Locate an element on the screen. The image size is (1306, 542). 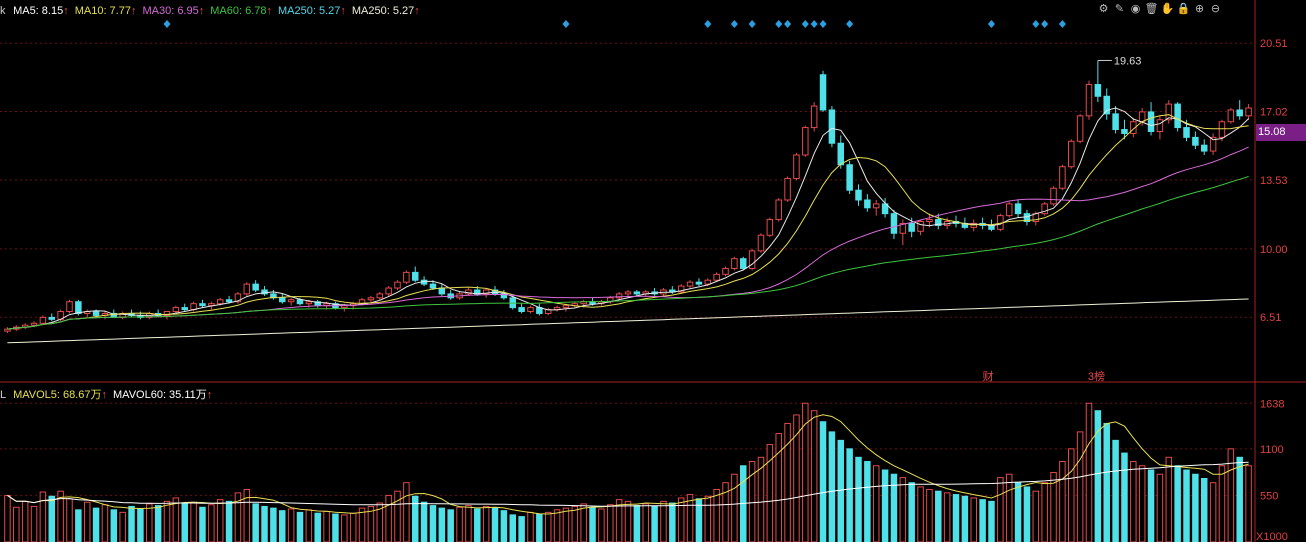
legend-prefix: L is located at coordinates (3, 395).